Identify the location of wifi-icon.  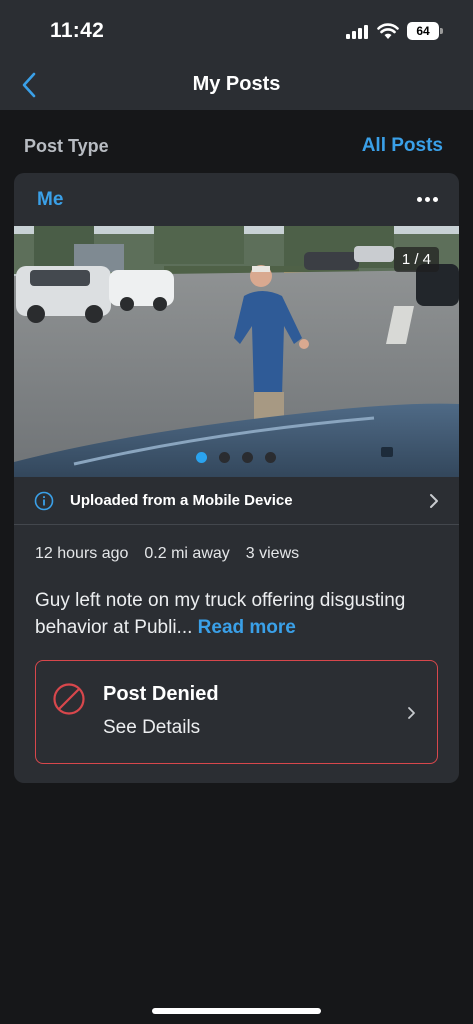
(388, 31).